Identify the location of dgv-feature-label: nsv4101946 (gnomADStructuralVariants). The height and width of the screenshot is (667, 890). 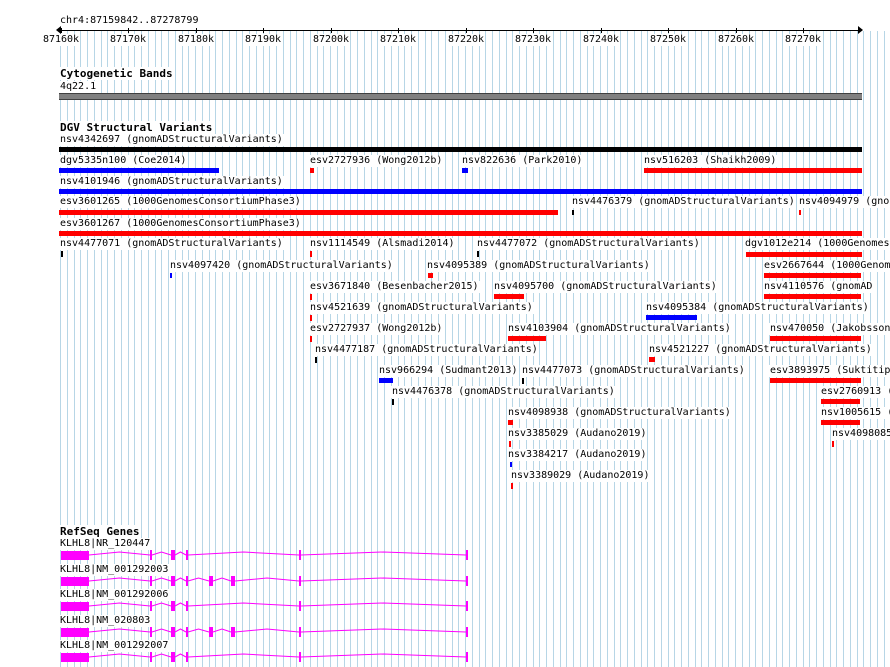
(171, 182).